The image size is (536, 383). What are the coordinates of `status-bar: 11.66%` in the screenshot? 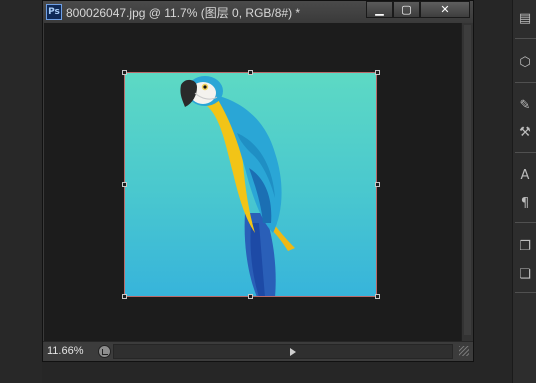 It's located at (258, 351).